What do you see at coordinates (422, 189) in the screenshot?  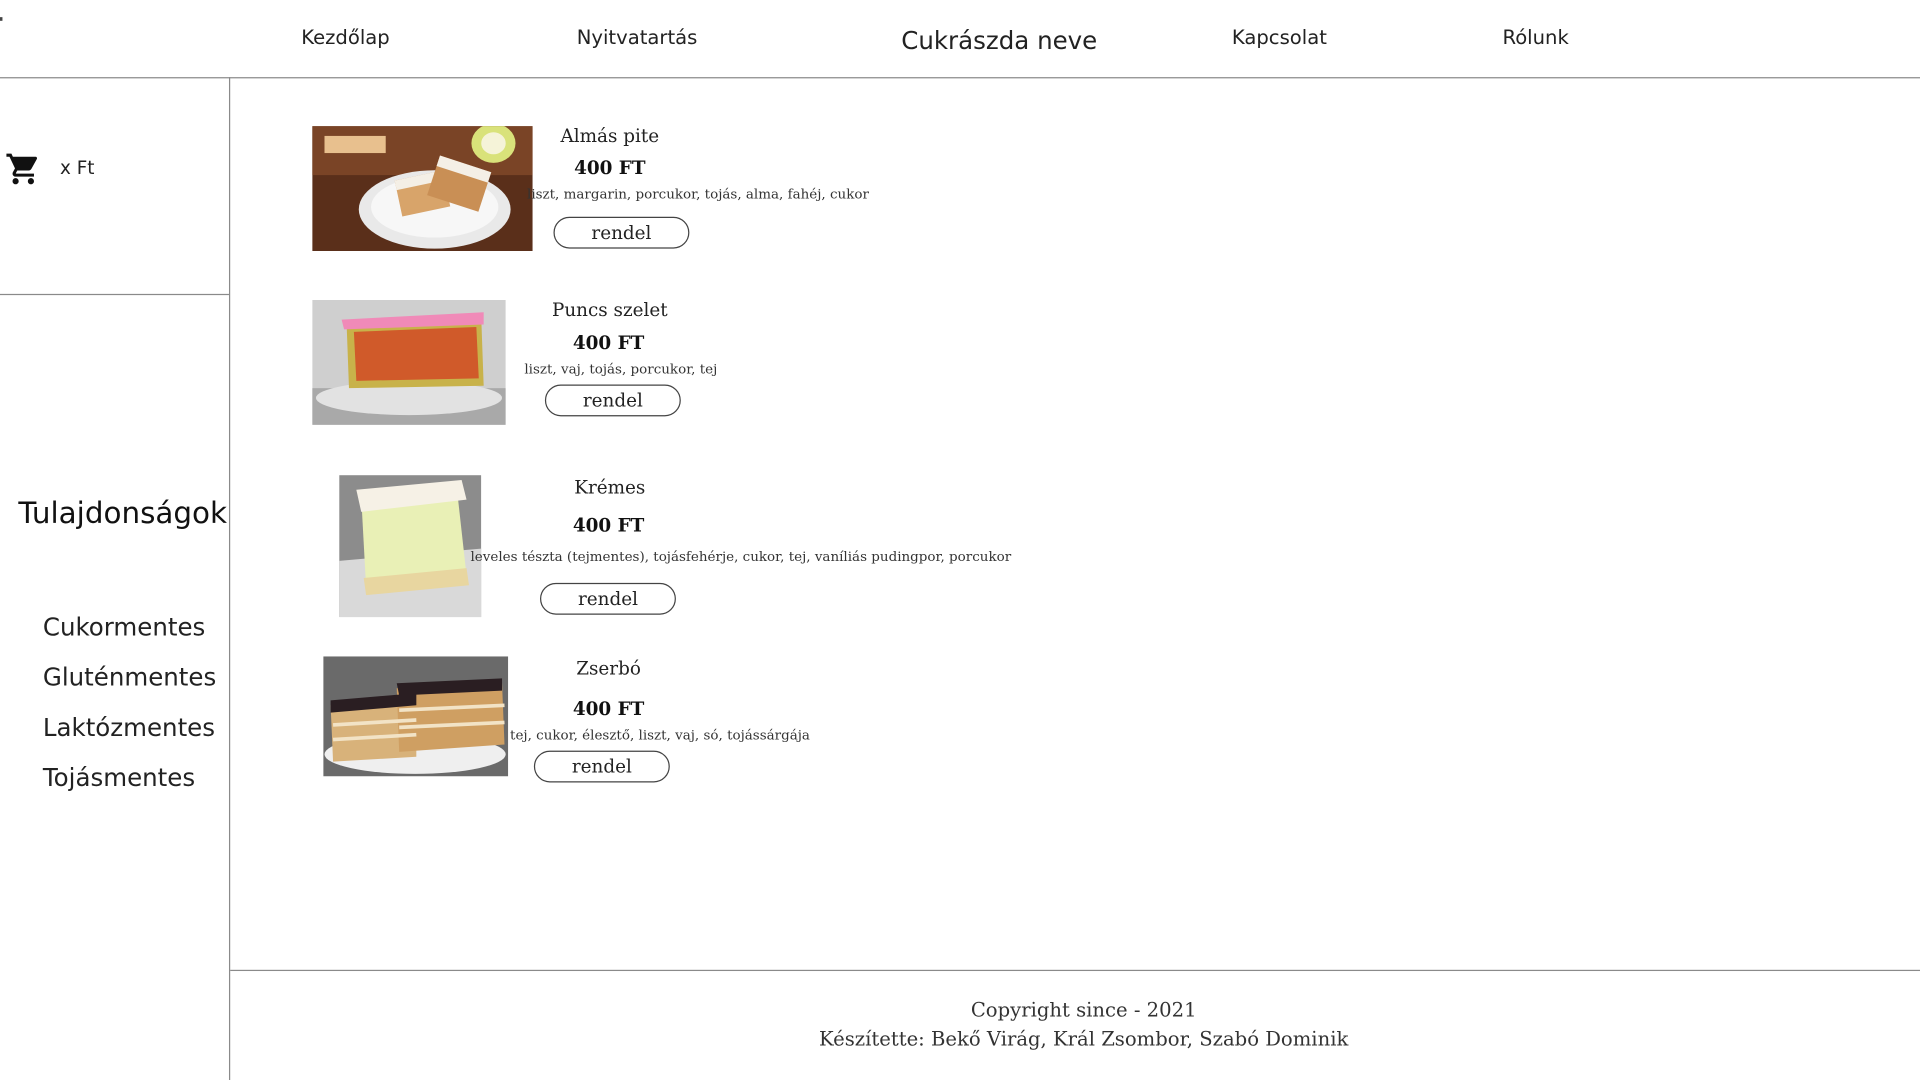 I see `apple-pie-image` at bounding box center [422, 189].